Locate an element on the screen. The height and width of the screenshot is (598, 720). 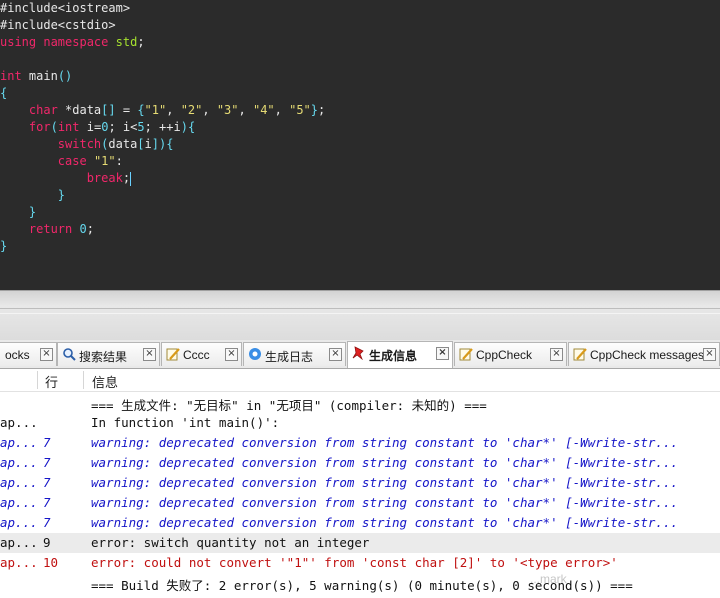
code-token: "4" is located at coordinates (263, 110).